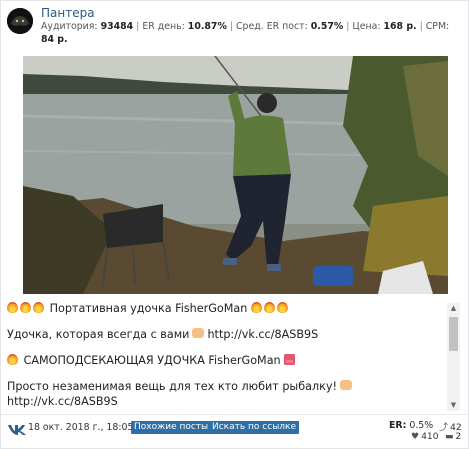  What do you see at coordinates (400, 26) in the screenshot?
I see `price-value: 168 р.` at bounding box center [400, 26].